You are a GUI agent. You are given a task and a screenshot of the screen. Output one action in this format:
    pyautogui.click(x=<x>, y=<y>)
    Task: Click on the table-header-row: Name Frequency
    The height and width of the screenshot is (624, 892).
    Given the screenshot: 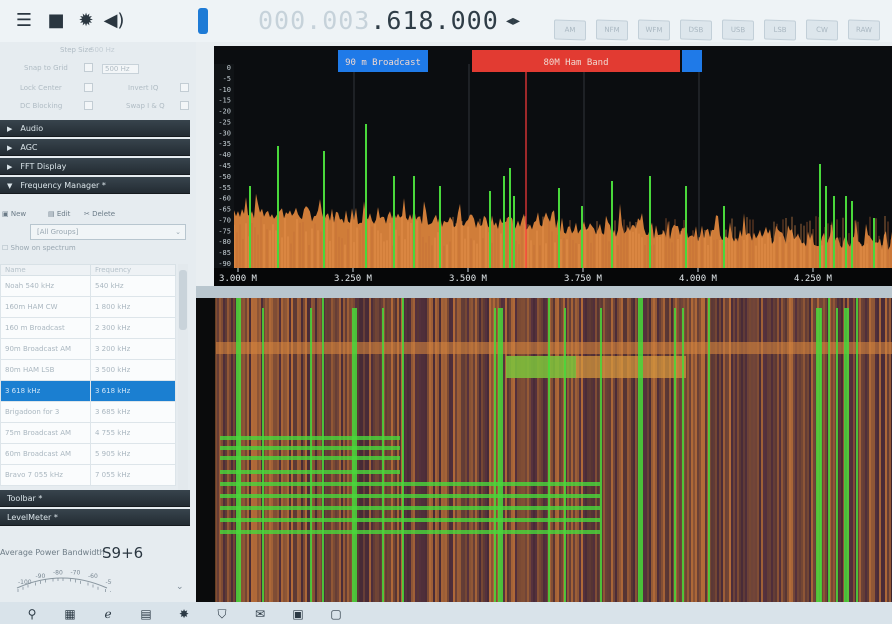 What is the action you would take?
    pyautogui.click(x=88, y=270)
    